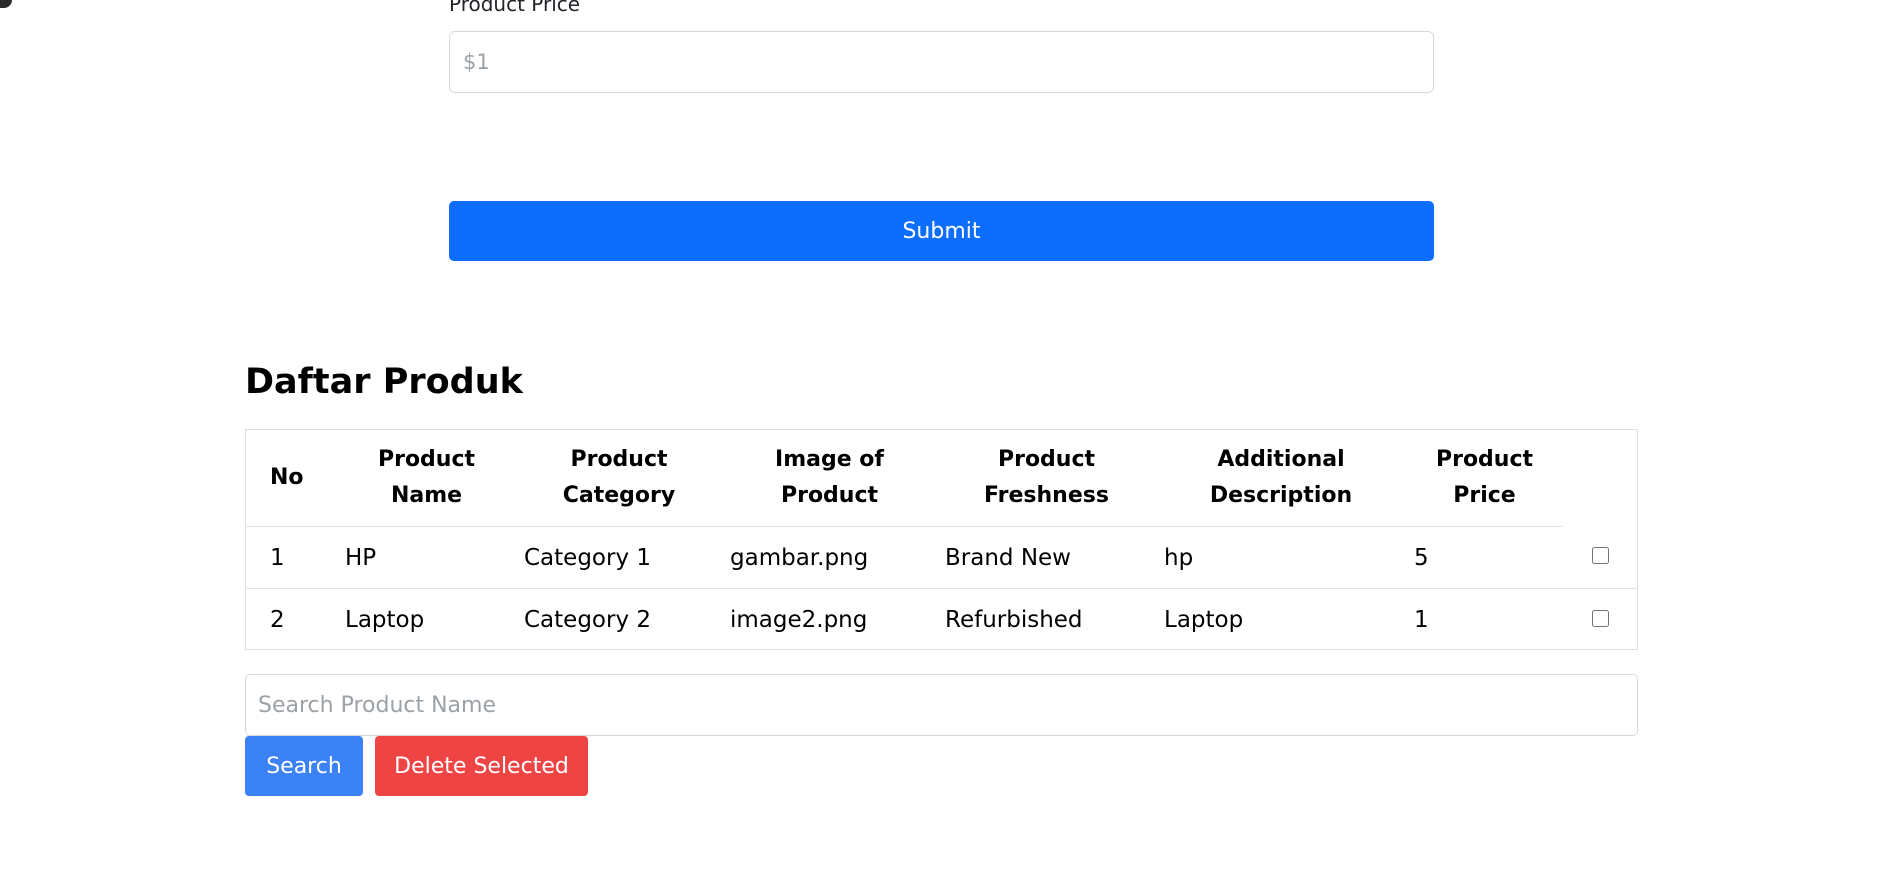  What do you see at coordinates (1281, 478) in the screenshot?
I see `header-additional-description: Additional Description` at bounding box center [1281, 478].